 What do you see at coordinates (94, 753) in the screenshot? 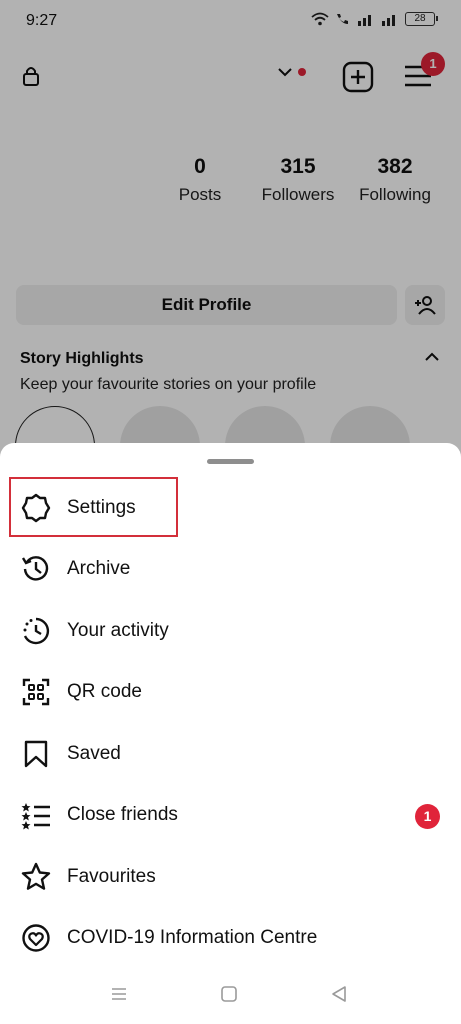
I see `menu-item-label: Saved` at bounding box center [94, 753].